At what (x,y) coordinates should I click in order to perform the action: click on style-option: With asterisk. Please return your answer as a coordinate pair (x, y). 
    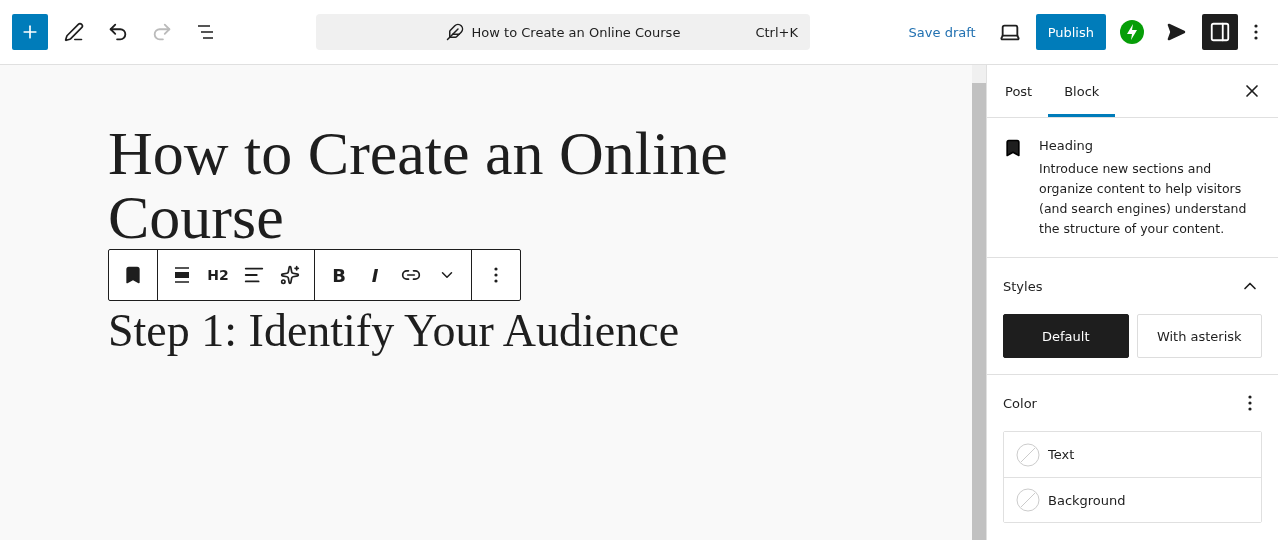
    Looking at the image, I should click on (1199, 336).